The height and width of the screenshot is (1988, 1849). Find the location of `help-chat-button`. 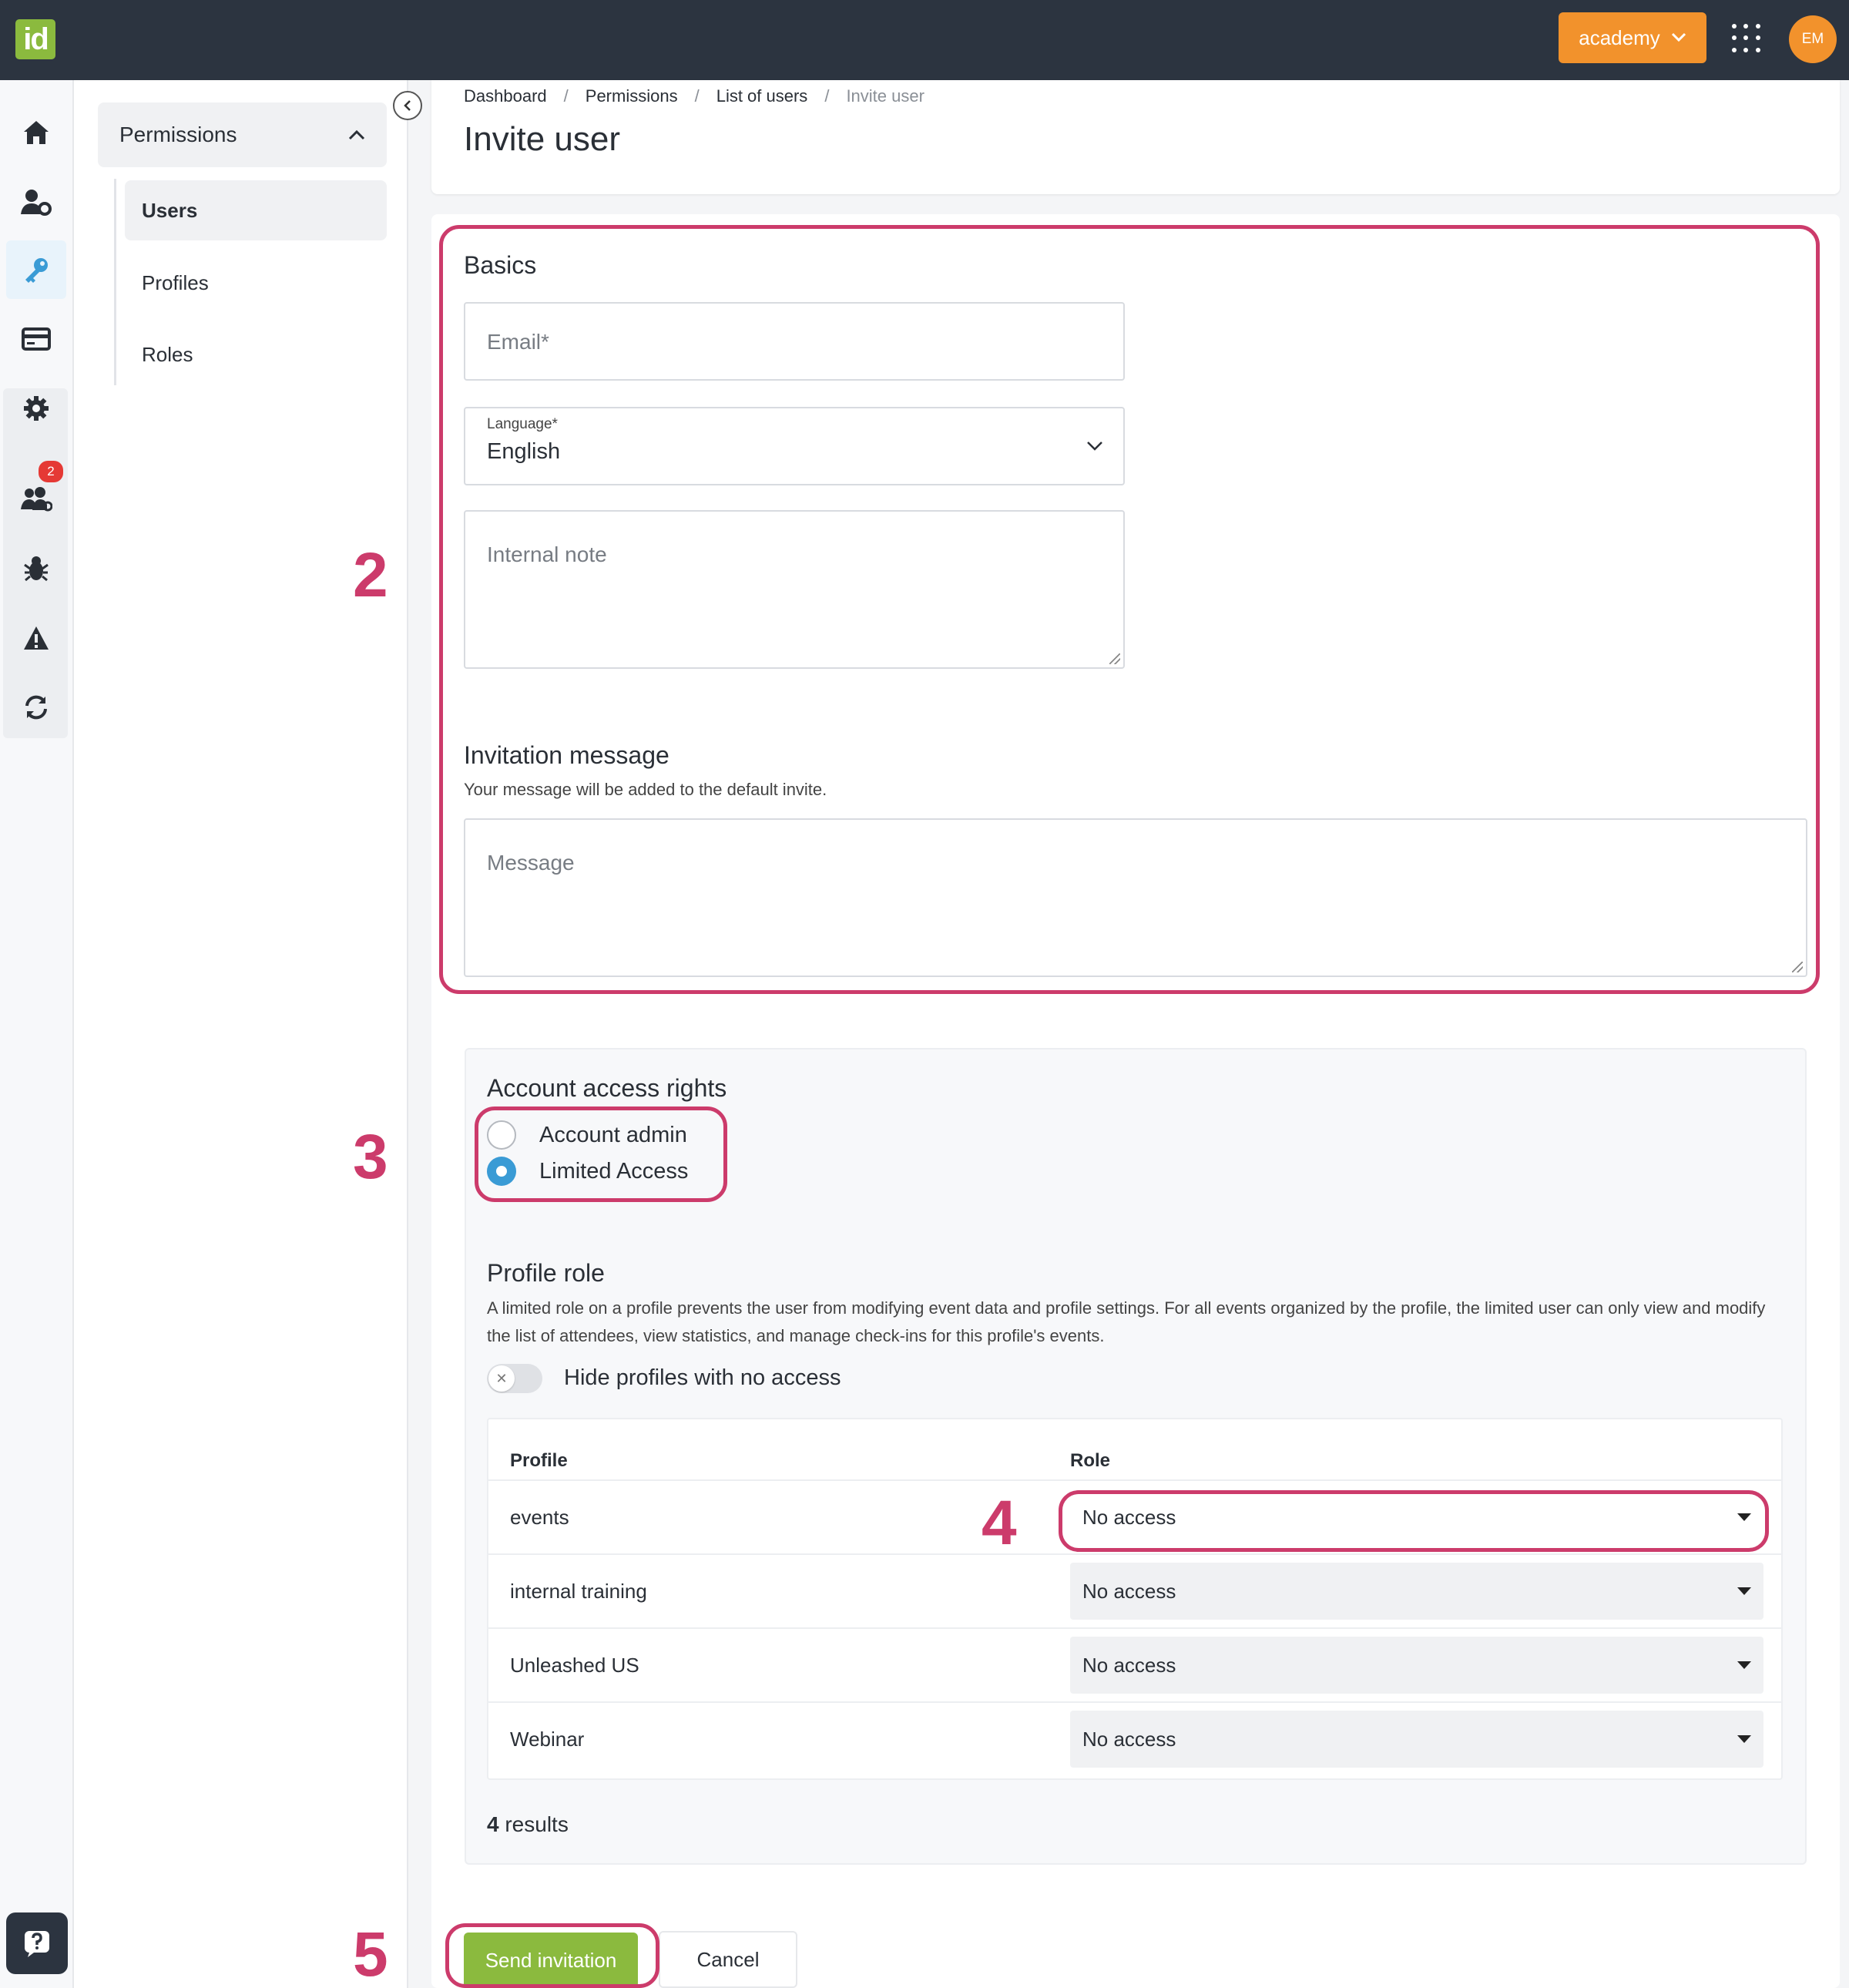

help-chat-button is located at coordinates (37, 1943).